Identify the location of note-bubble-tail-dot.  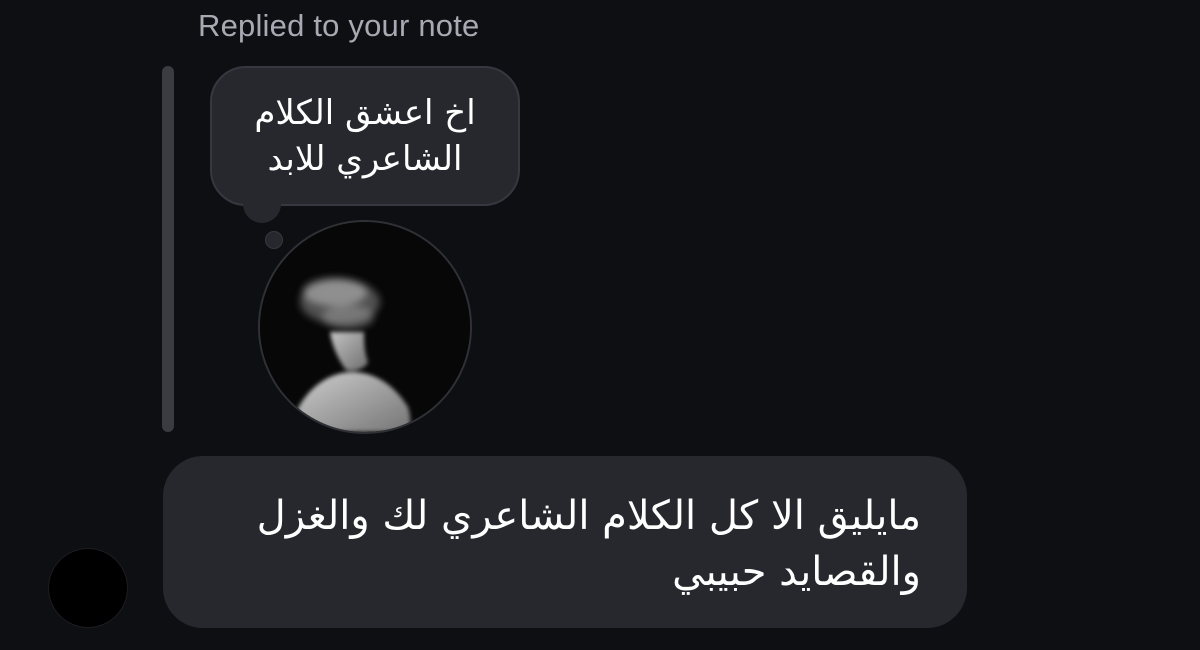
(274, 240).